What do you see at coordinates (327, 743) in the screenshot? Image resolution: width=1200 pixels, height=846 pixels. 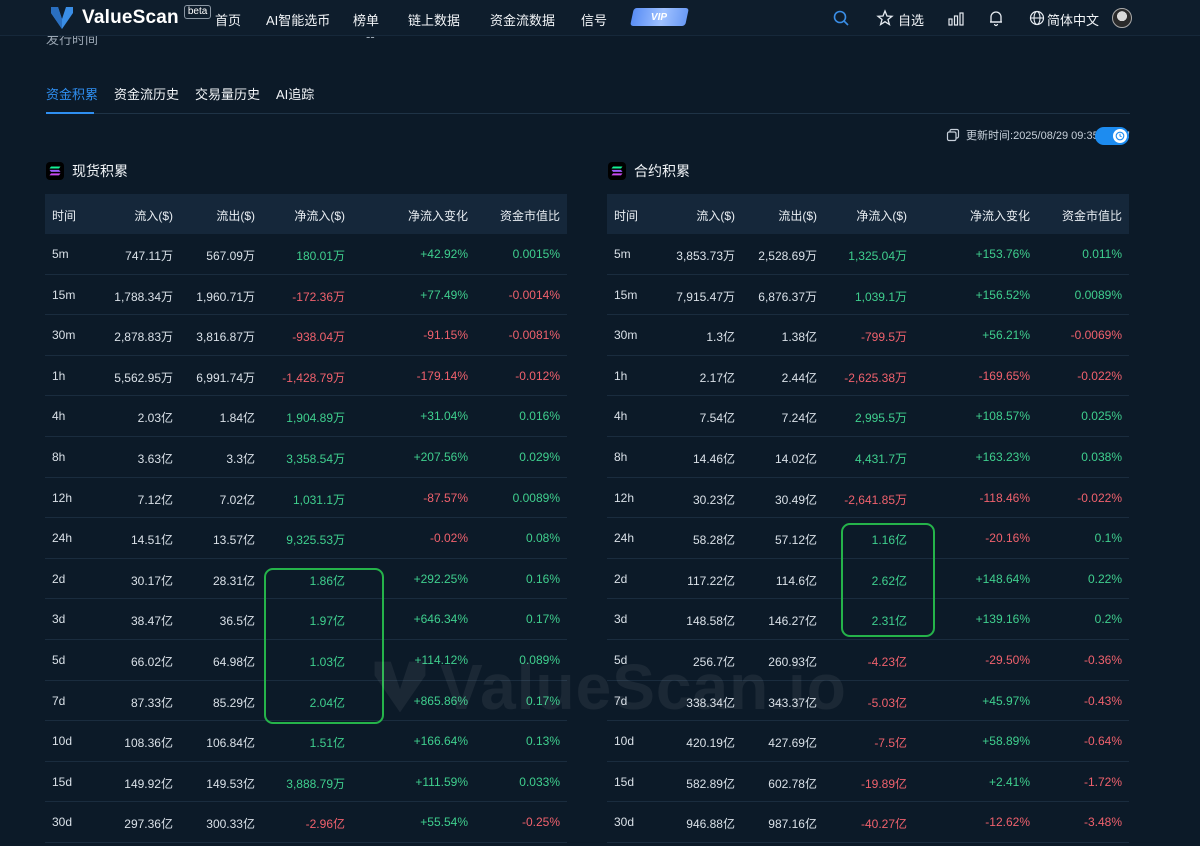 I see `table-cell: 1.51亿` at bounding box center [327, 743].